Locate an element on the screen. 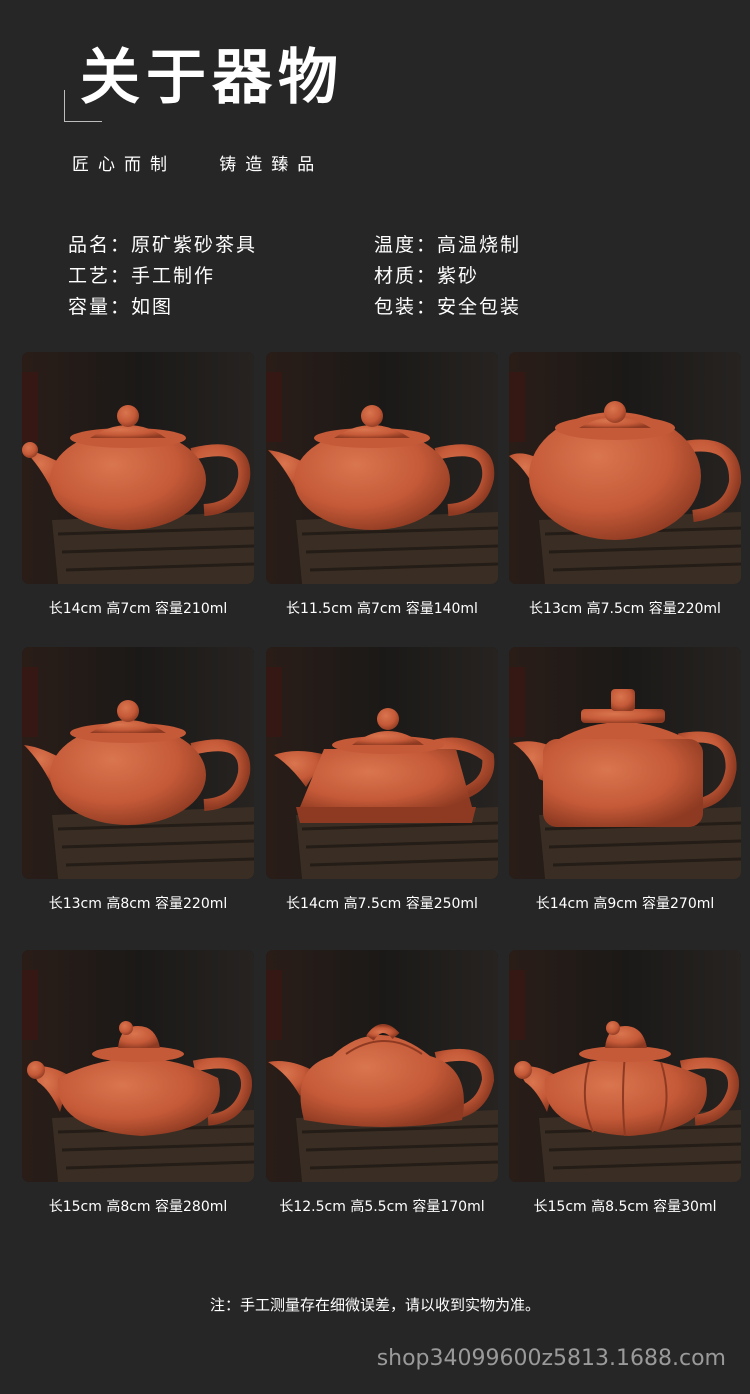  product-caption: 长12.5cm 高5.5cm 容量170ml is located at coordinates (382, 1207).